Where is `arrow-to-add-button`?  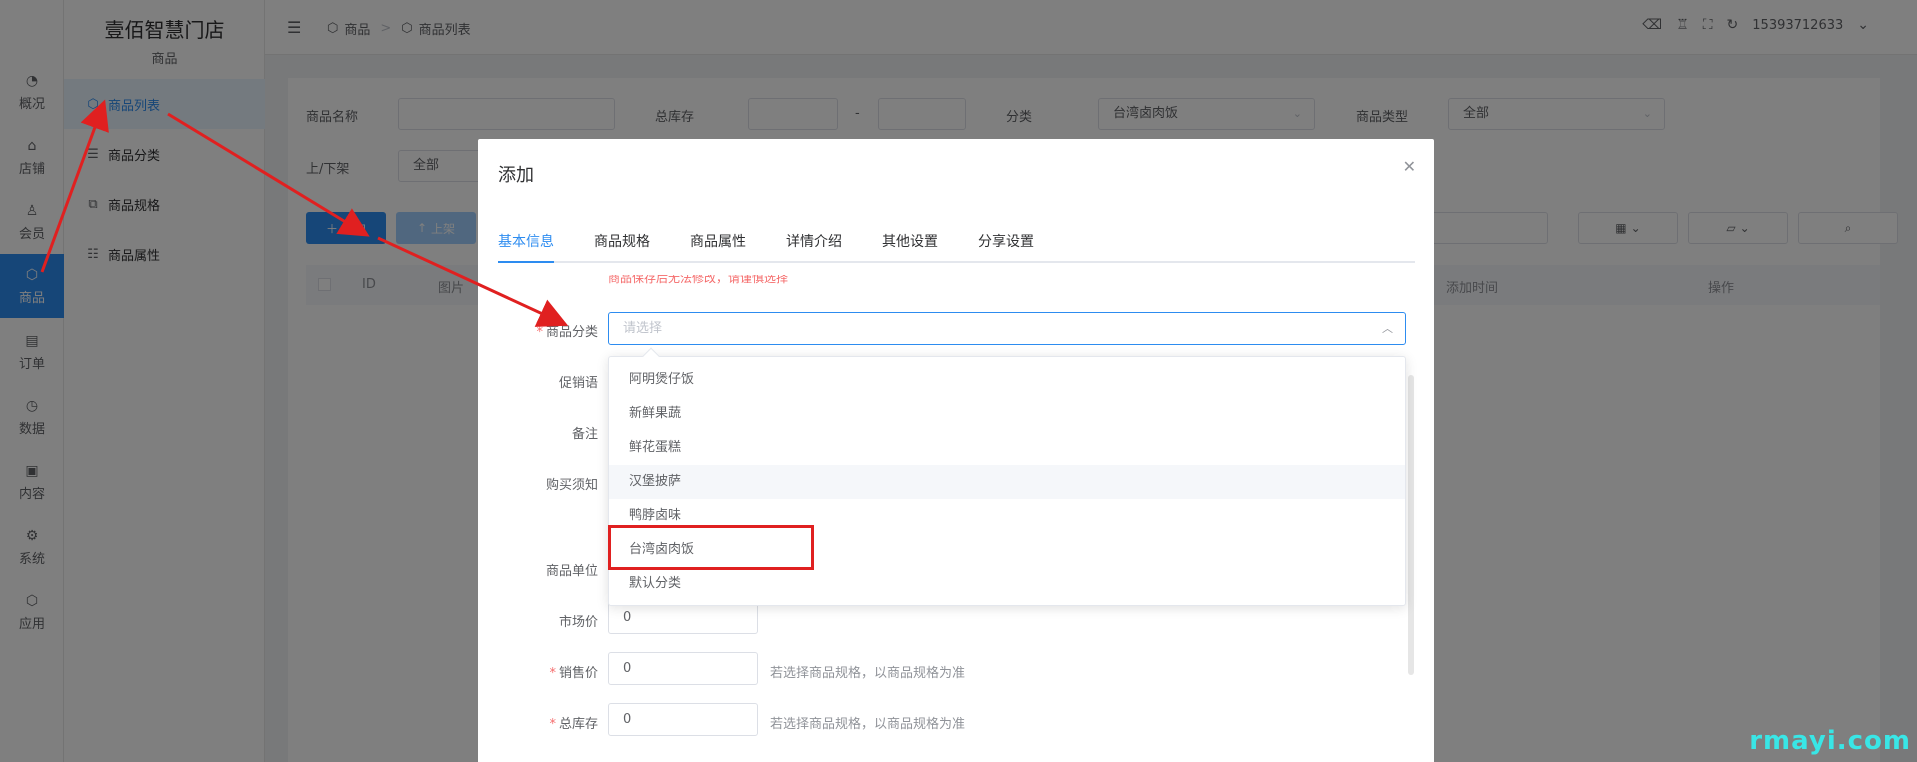 arrow-to-add-button is located at coordinates (268, 174).